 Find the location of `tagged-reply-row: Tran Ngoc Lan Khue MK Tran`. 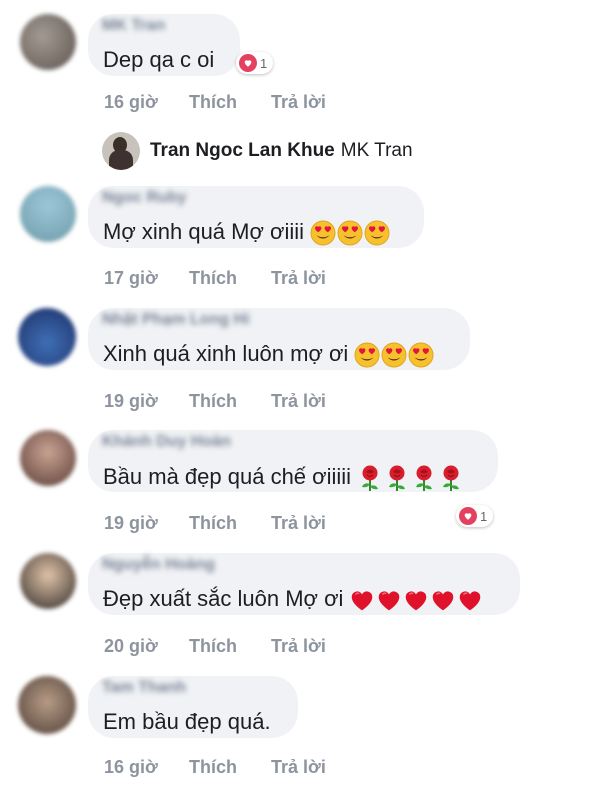

tagged-reply-row: Tran Ngoc Lan Khue MK Tran is located at coordinates (257, 151).